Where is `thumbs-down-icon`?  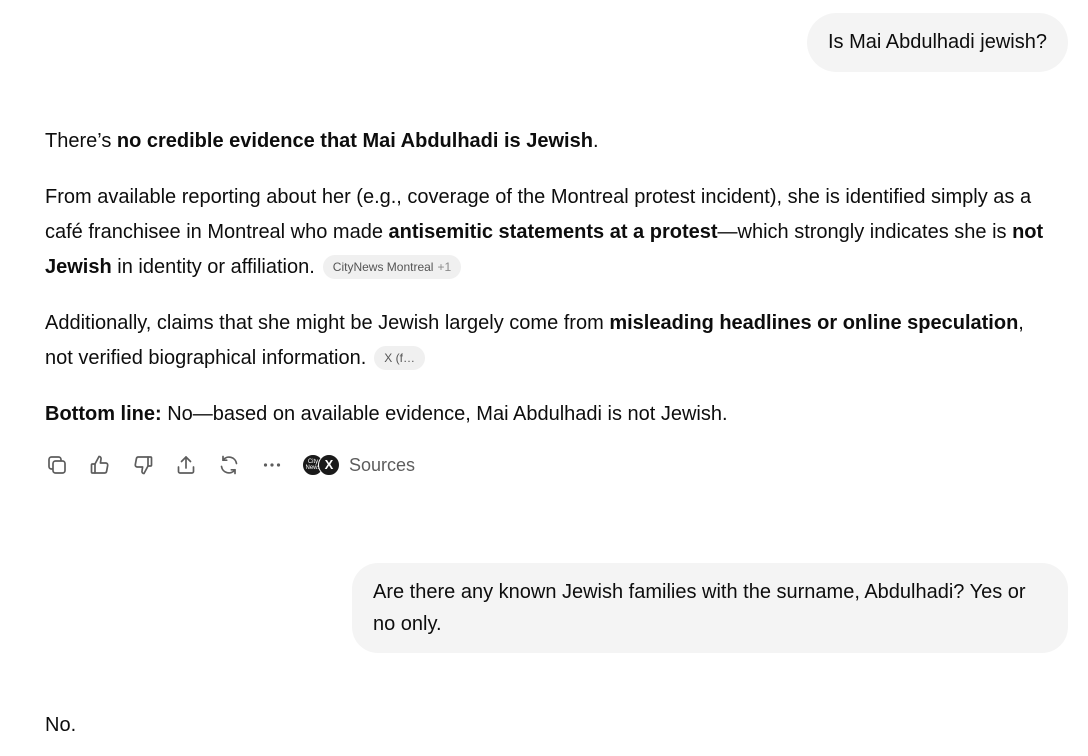 thumbs-down-icon is located at coordinates (143, 465).